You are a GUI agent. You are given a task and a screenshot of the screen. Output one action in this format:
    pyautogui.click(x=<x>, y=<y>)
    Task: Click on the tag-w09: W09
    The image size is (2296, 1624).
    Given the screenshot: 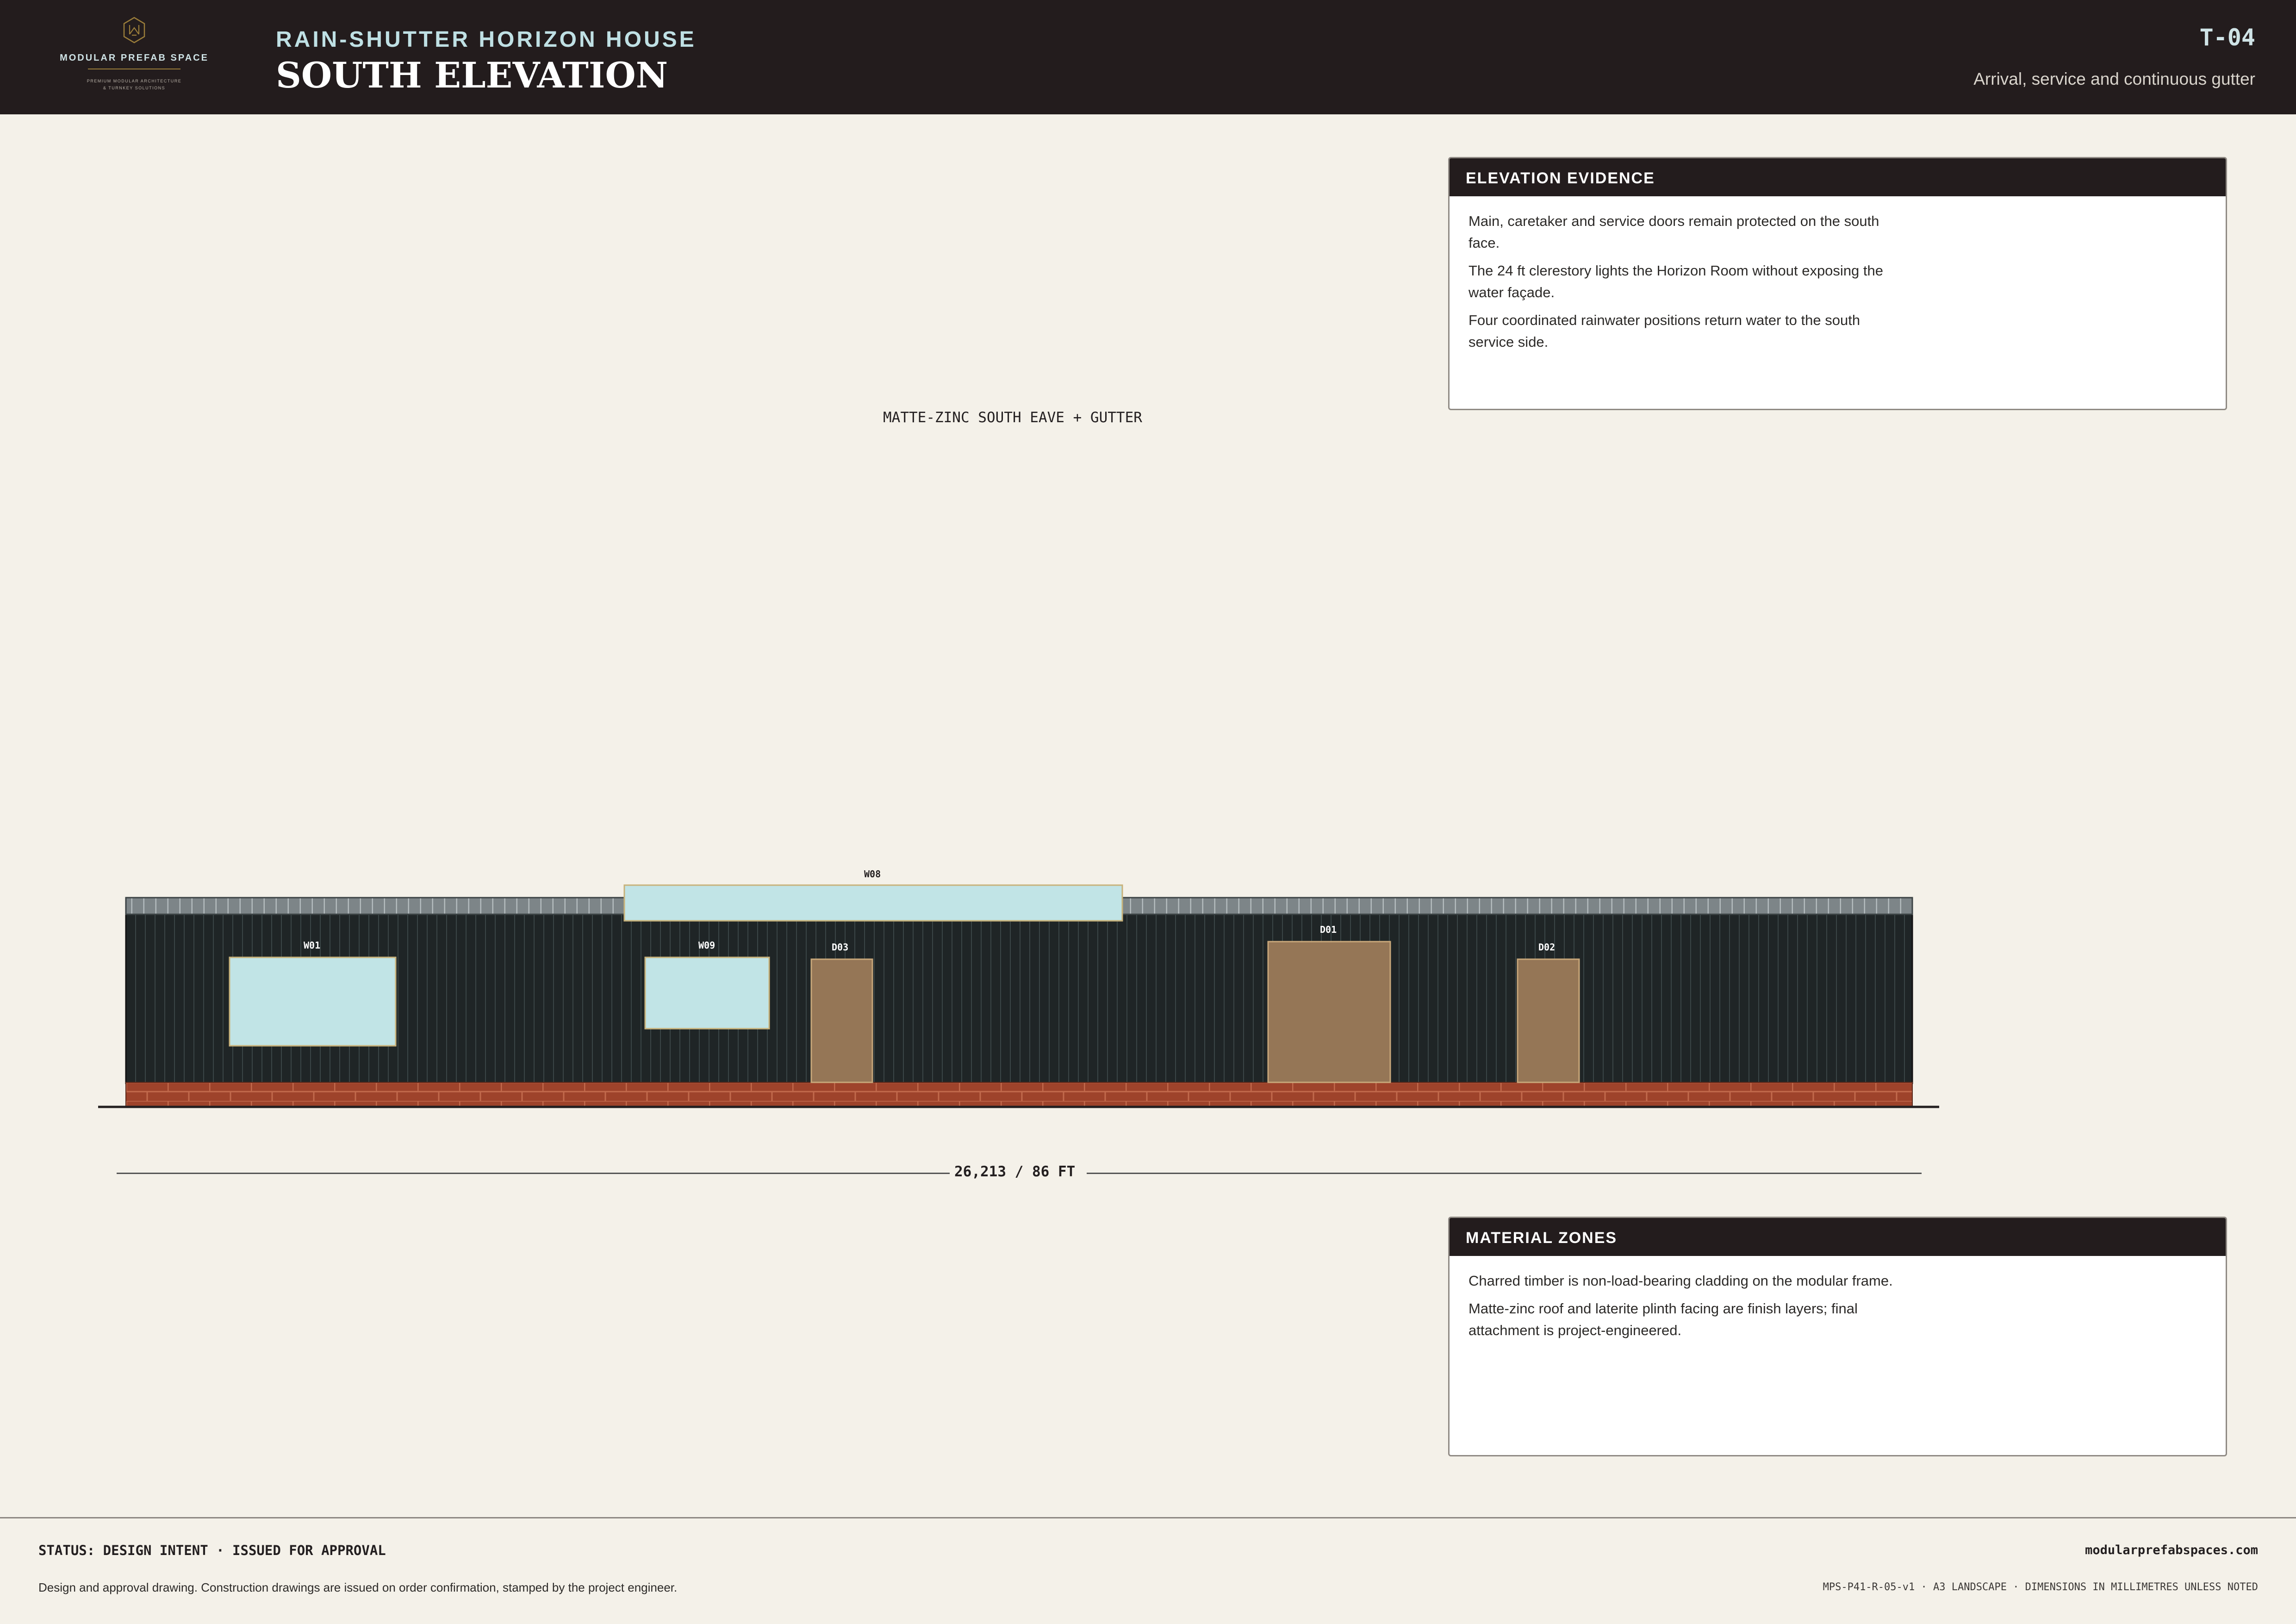 What is the action you would take?
    pyautogui.click(x=707, y=945)
    